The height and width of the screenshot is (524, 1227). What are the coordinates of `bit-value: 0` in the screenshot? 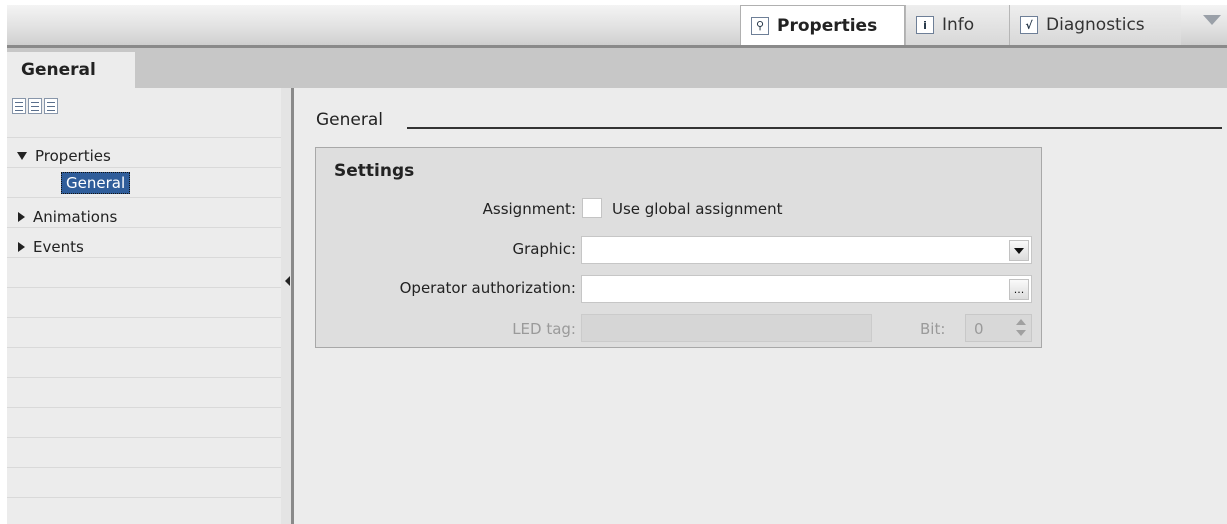 It's located at (979, 329).